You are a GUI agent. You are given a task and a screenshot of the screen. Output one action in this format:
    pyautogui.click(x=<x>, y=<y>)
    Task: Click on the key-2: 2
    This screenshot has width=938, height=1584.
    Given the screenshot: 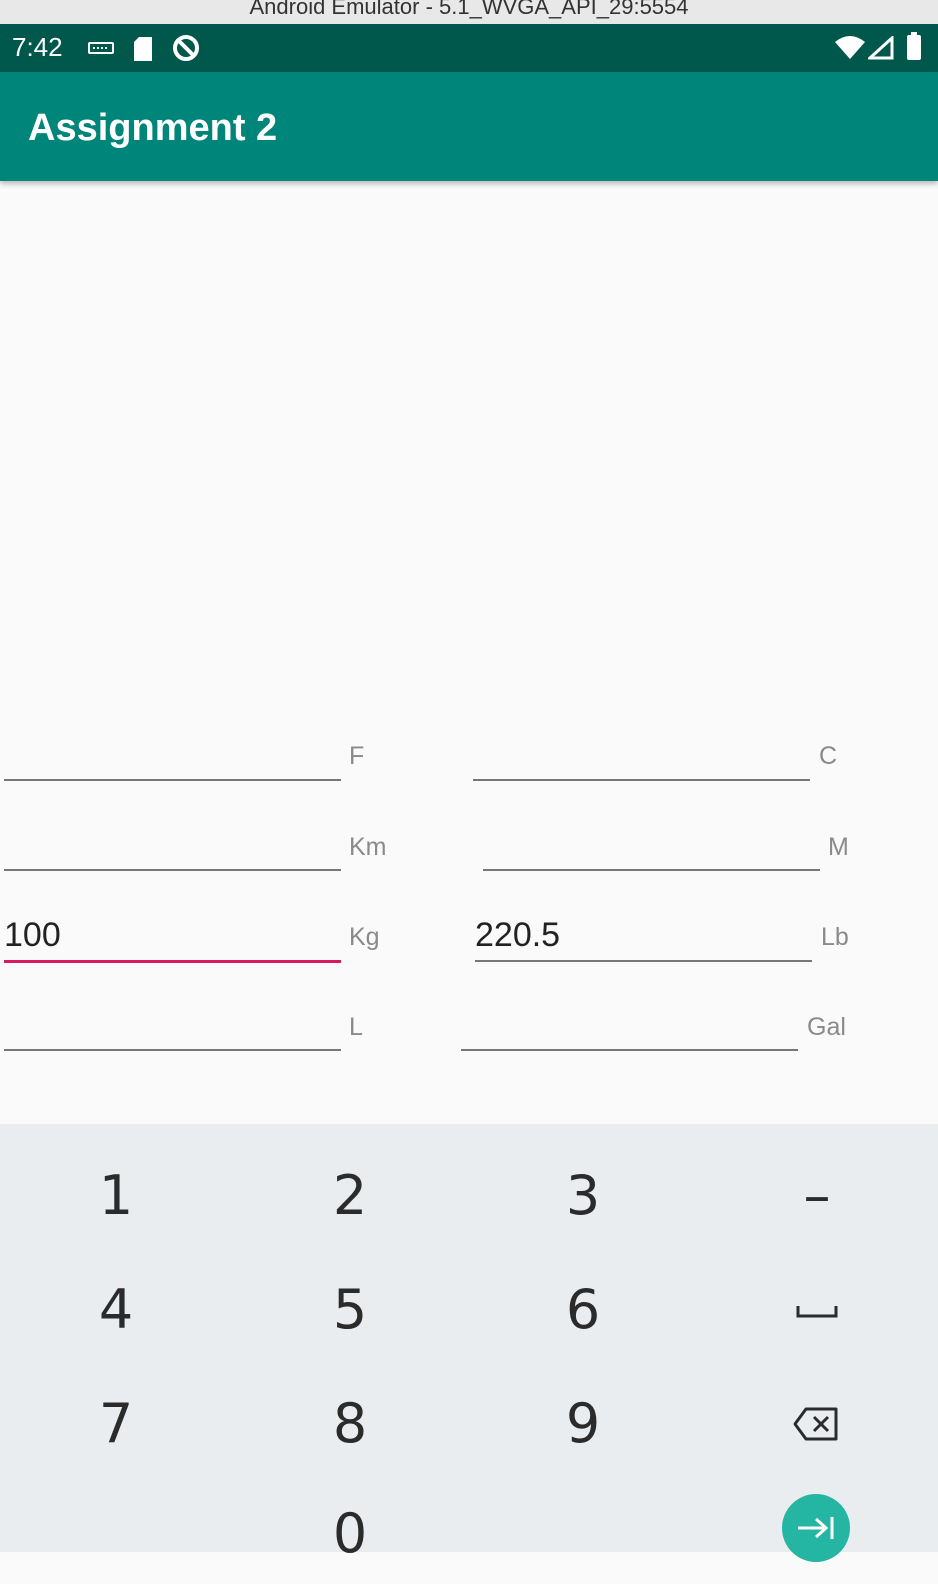 What is the action you would take?
    pyautogui.click(x=350, y=1196)
    